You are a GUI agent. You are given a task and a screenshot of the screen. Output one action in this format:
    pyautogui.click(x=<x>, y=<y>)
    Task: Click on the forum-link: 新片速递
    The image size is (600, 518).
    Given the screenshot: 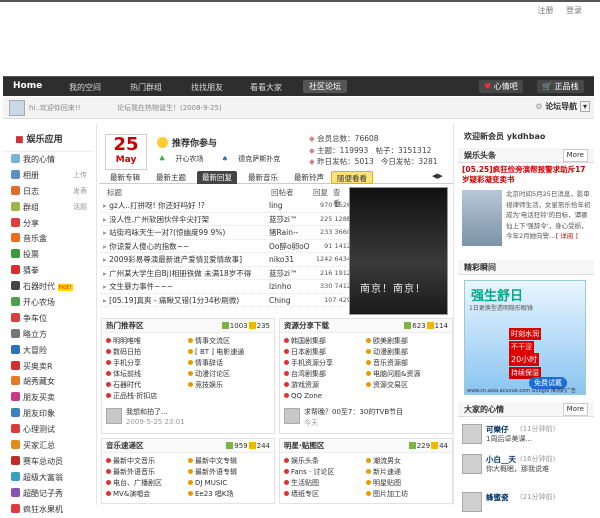 What is the action you would take?
    pyautogui.click(x=407, y=472)
    